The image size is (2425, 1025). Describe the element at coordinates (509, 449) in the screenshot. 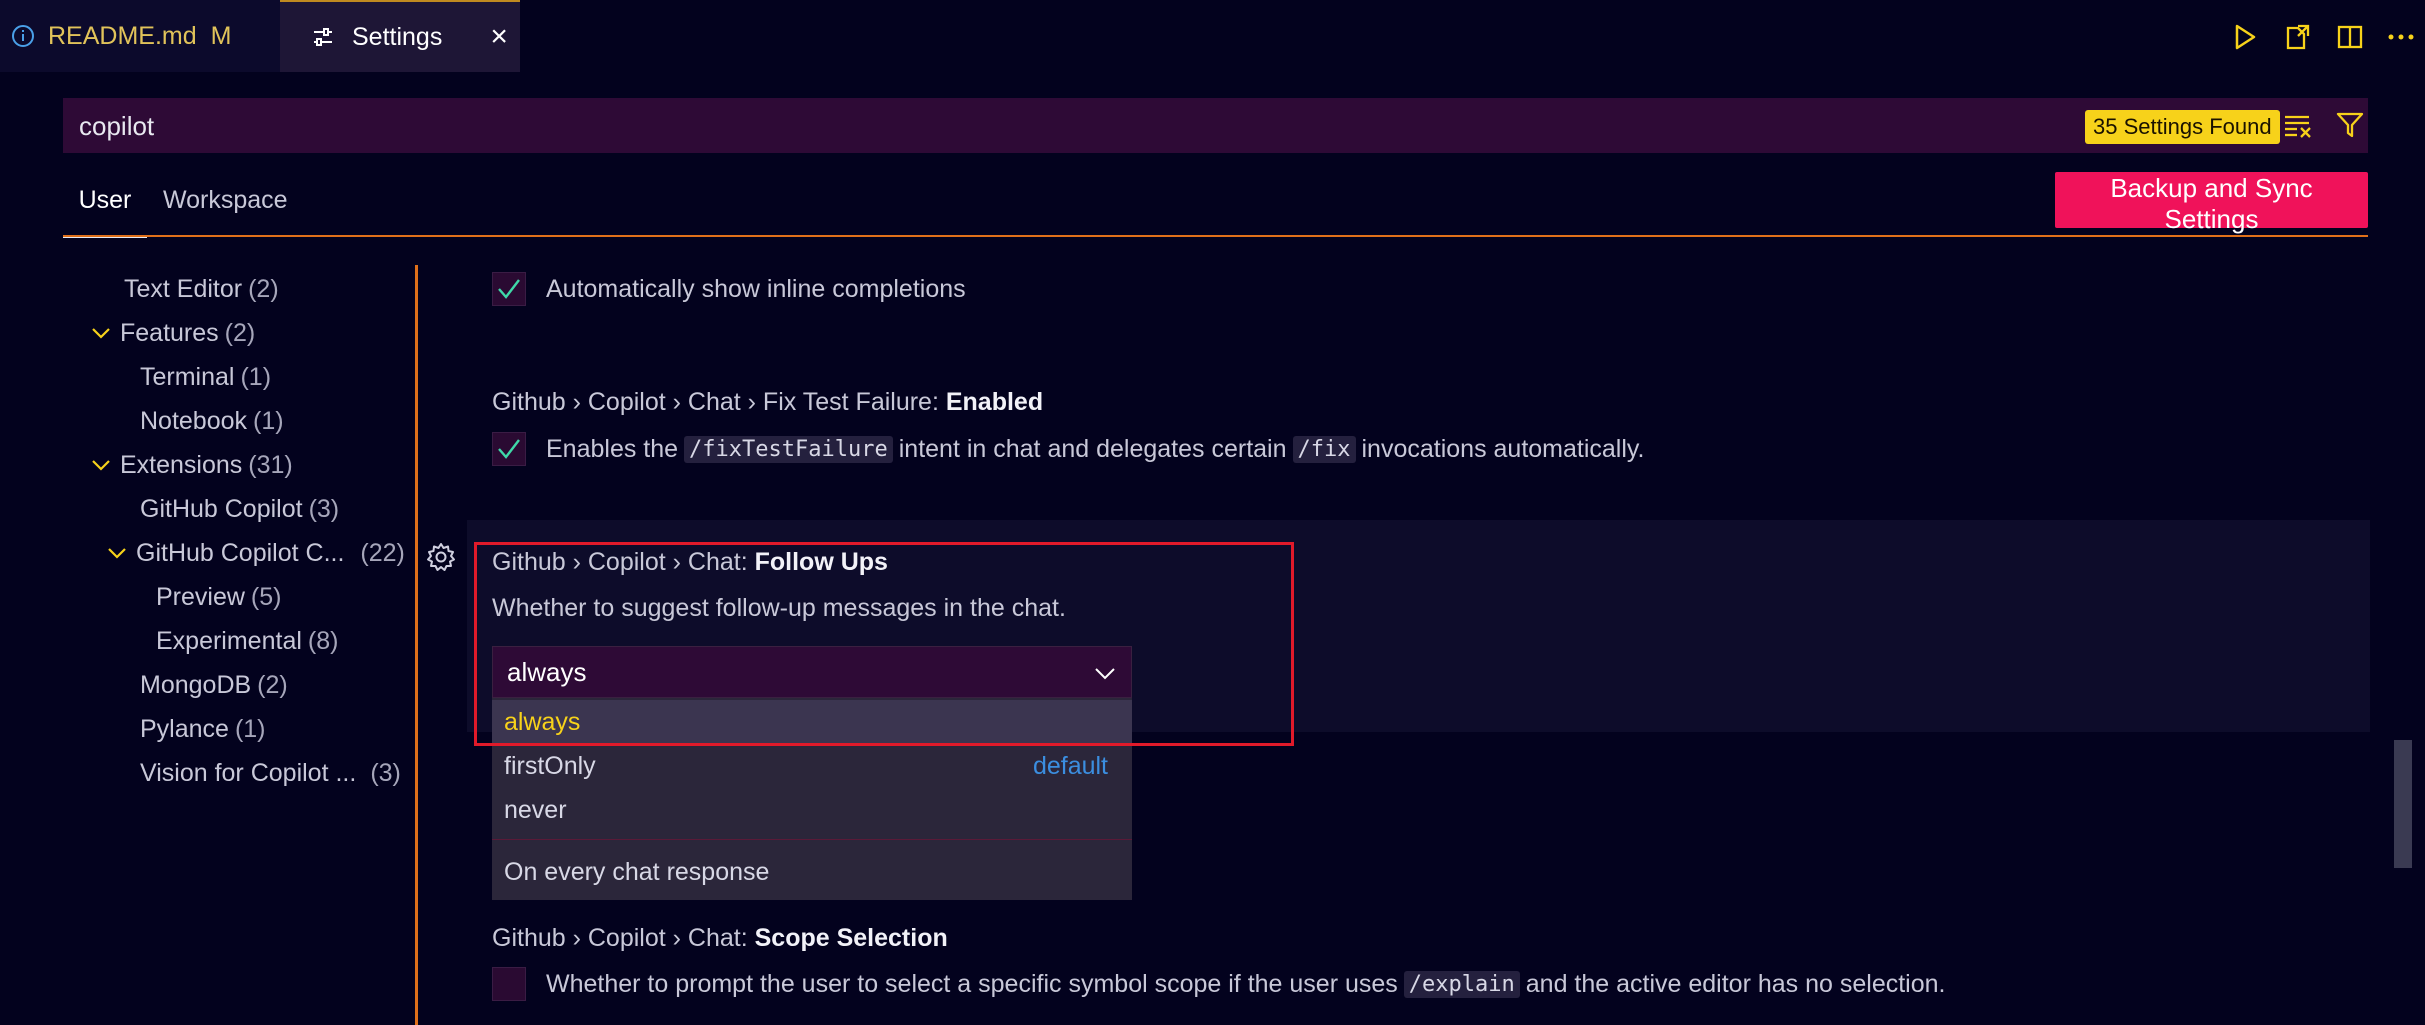

I see `fix-test-failure-checkbox` at that location.